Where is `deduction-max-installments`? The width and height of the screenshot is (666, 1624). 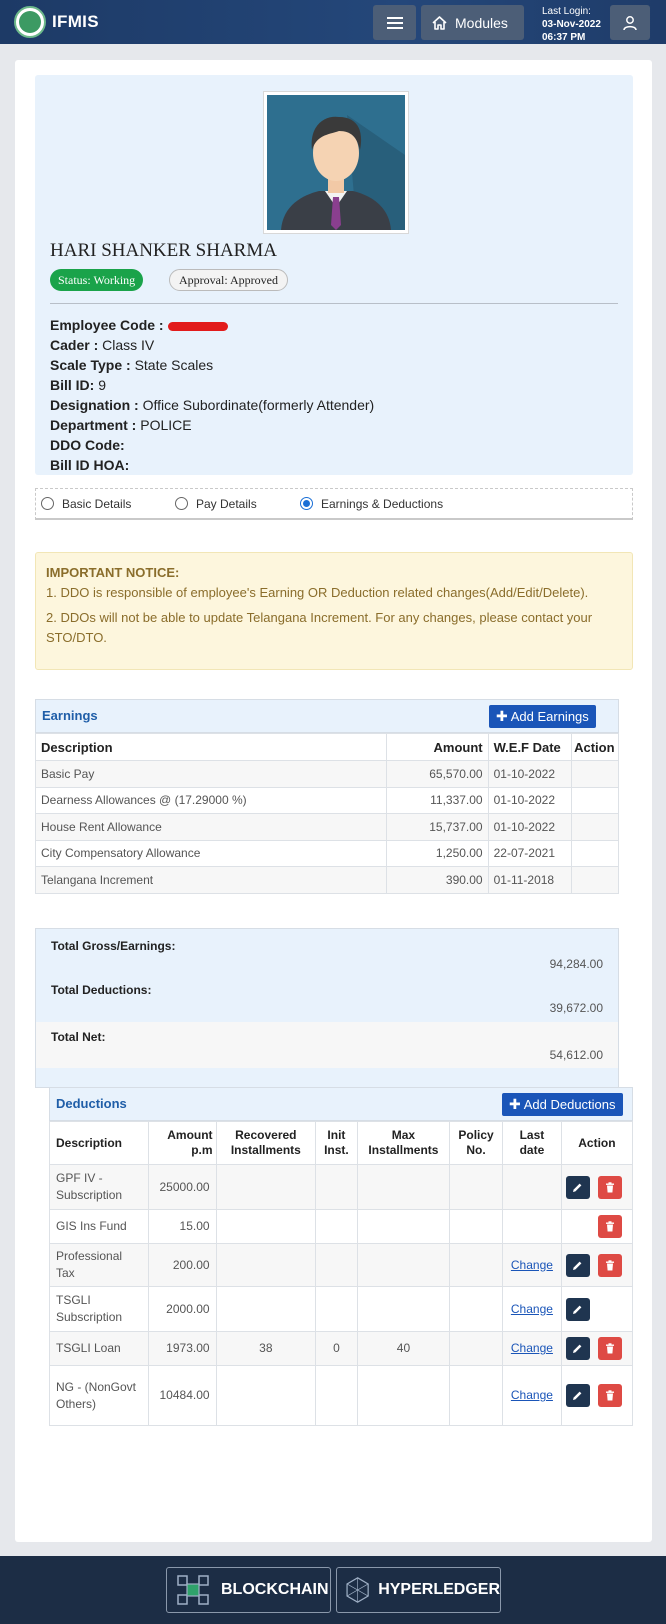 deduction-max-installments is located at coordinates (403, 1395).